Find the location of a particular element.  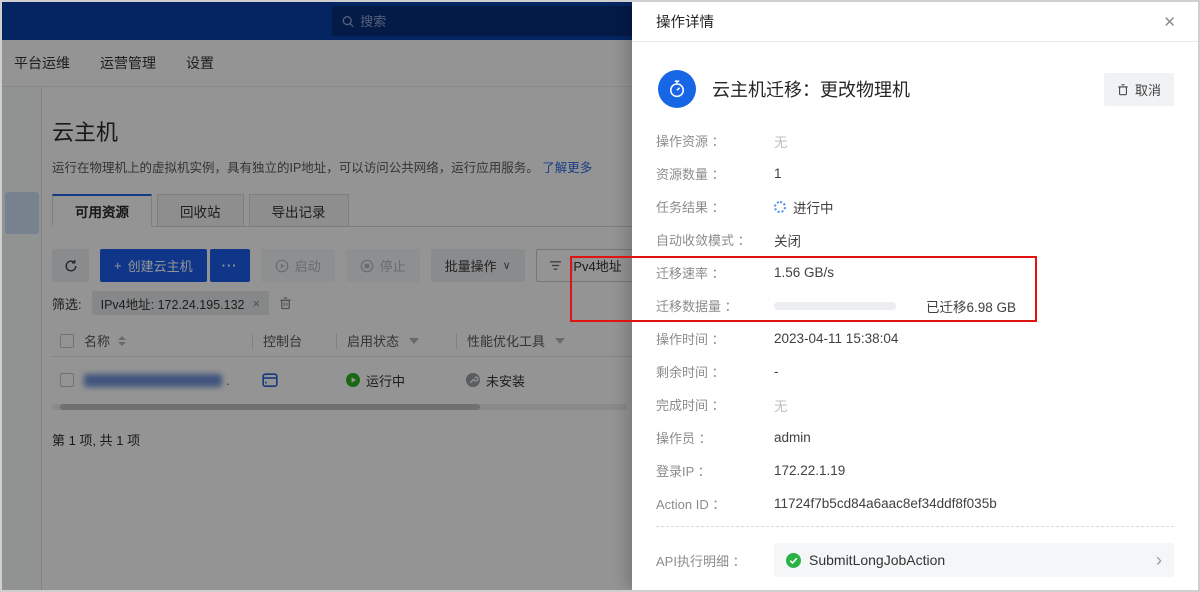

field-label: 迁移数据量 ： is located at coordinates (697, 306).